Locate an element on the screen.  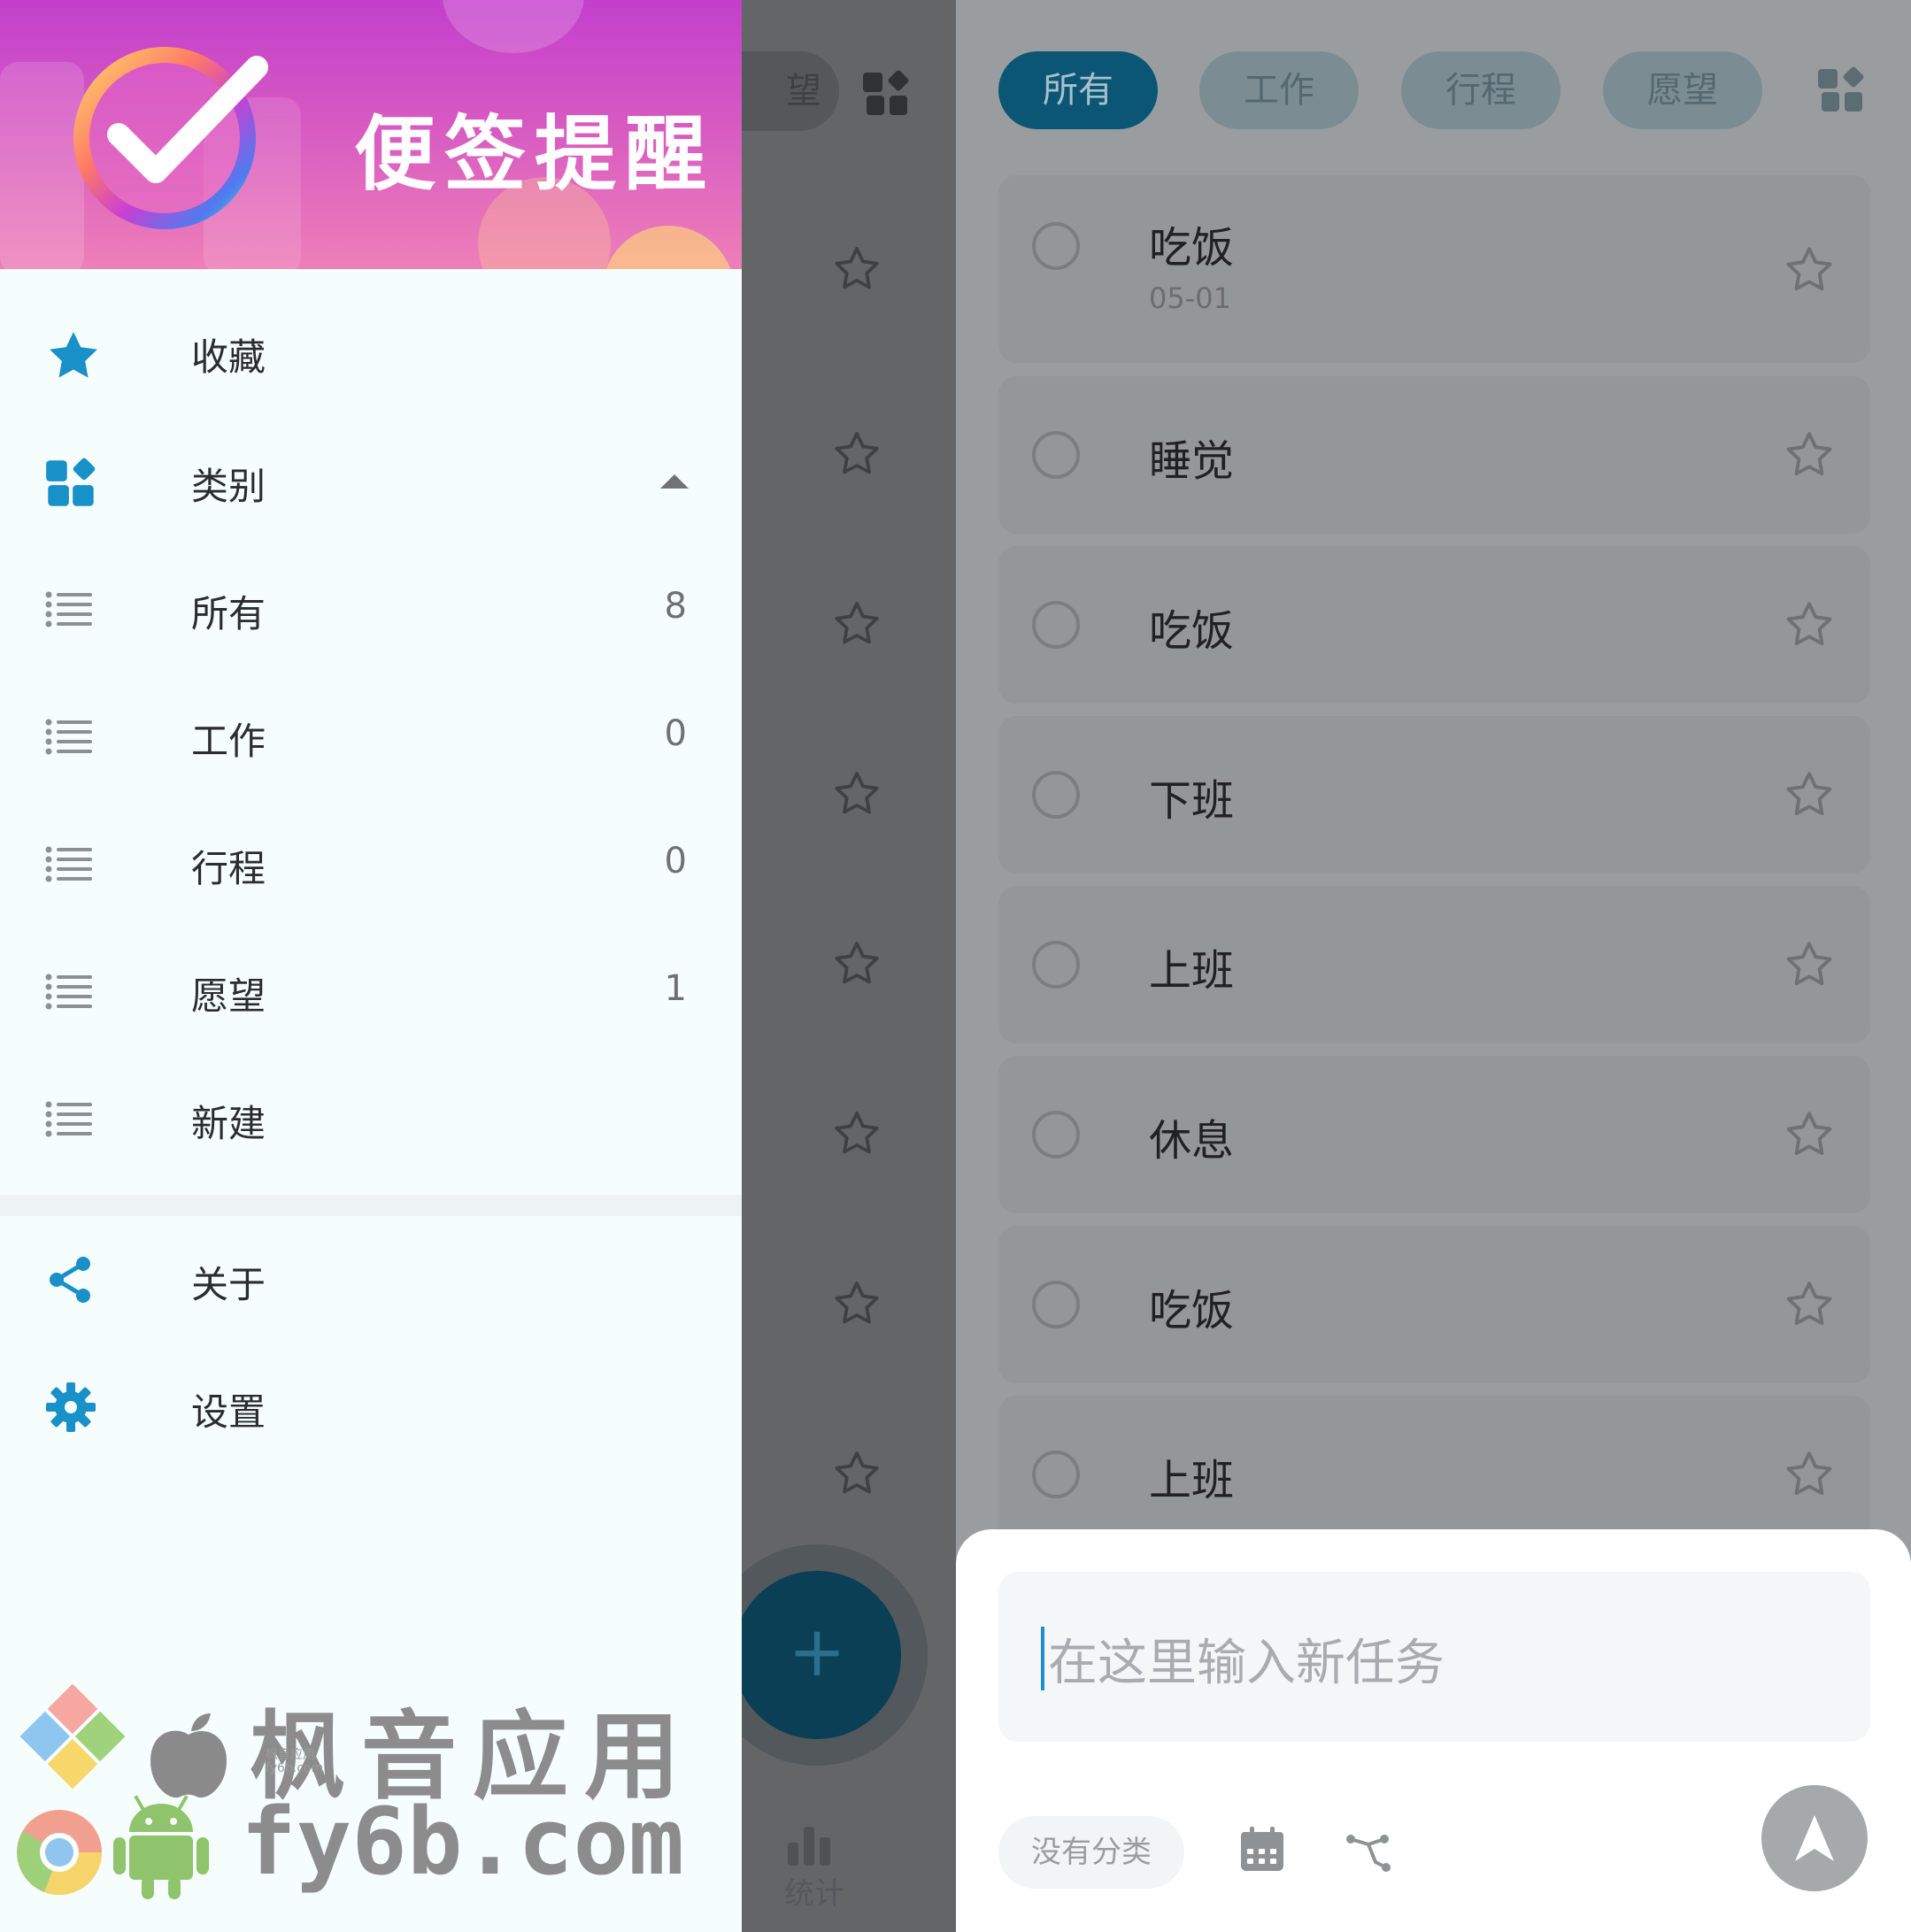
drawer-item-count: 8 is located at coordinates (676, 607).